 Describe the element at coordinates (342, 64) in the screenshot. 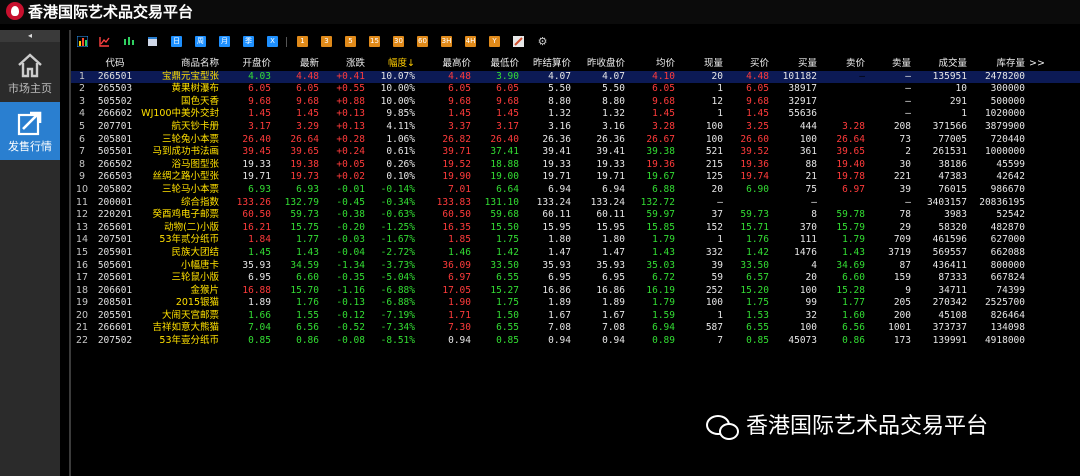

I see `col-header-change: 涨跌` at that location.